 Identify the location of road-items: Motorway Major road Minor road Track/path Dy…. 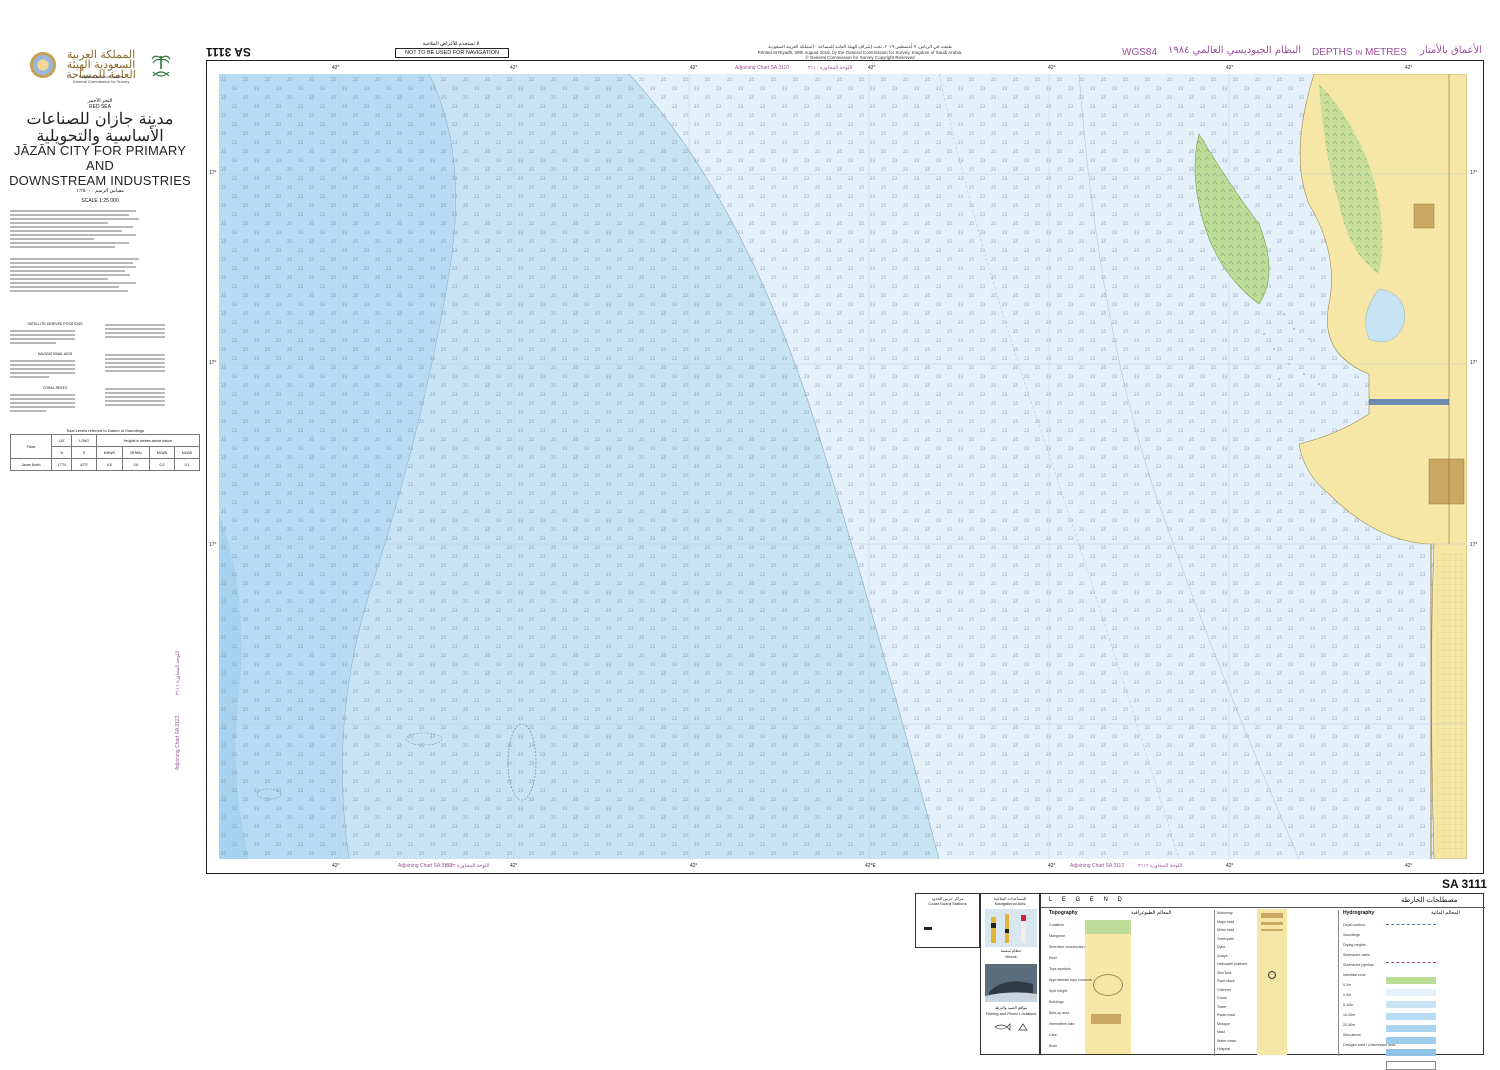
(1236, 981).